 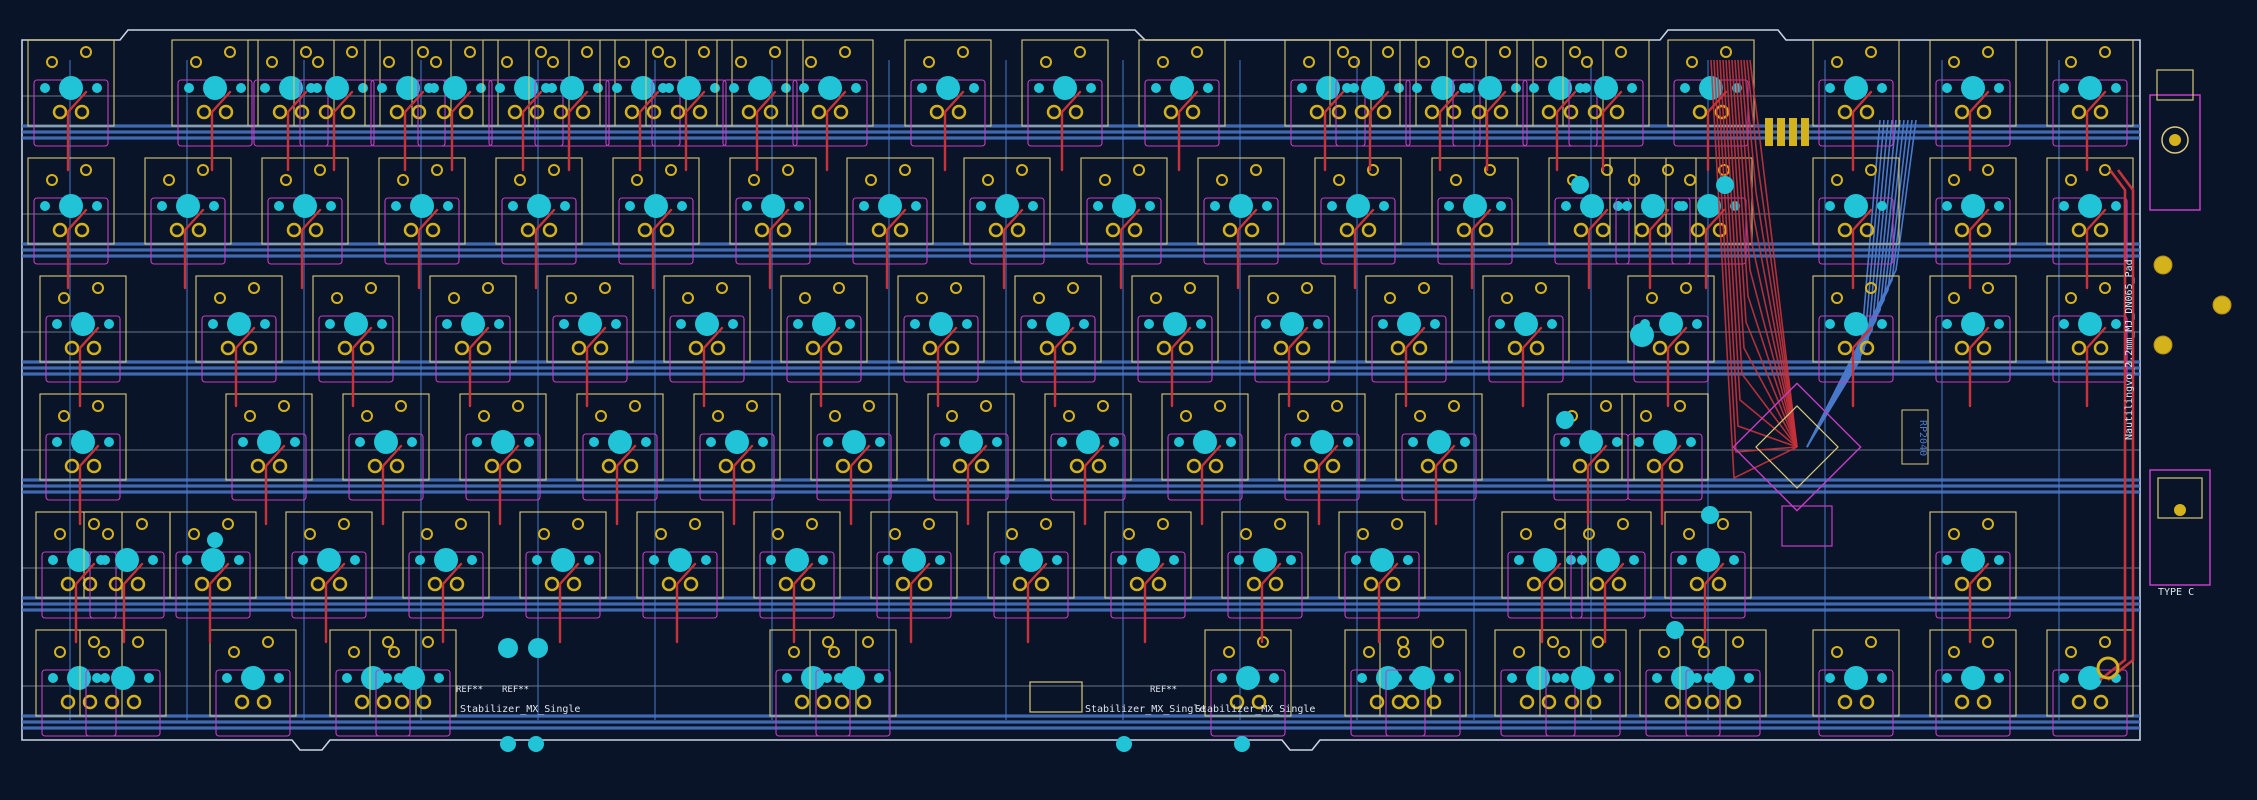 What do you see at coordinates (469, 690) in the screenshot?
I see `ref-label-a: REF**` at bounding box center [469, 690].